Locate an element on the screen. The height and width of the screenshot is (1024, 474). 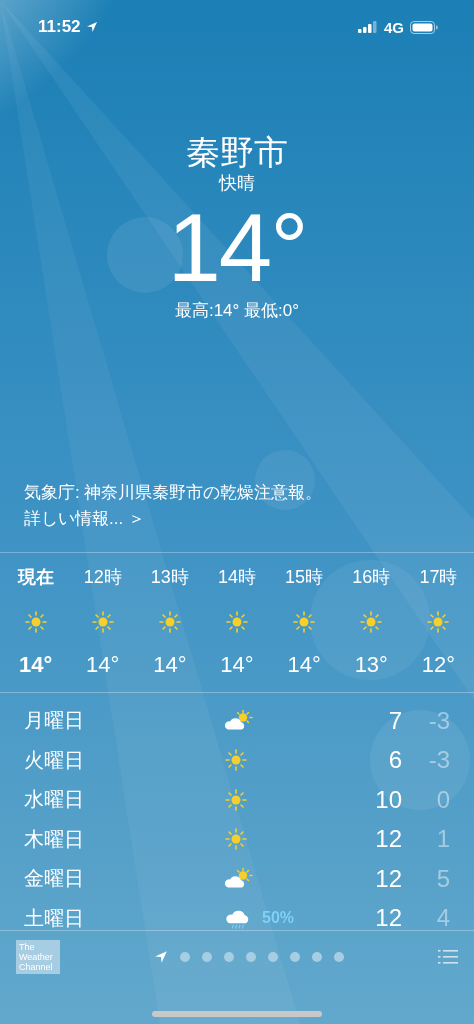
hour-label: 12時 is located at coordinates (102, 577).